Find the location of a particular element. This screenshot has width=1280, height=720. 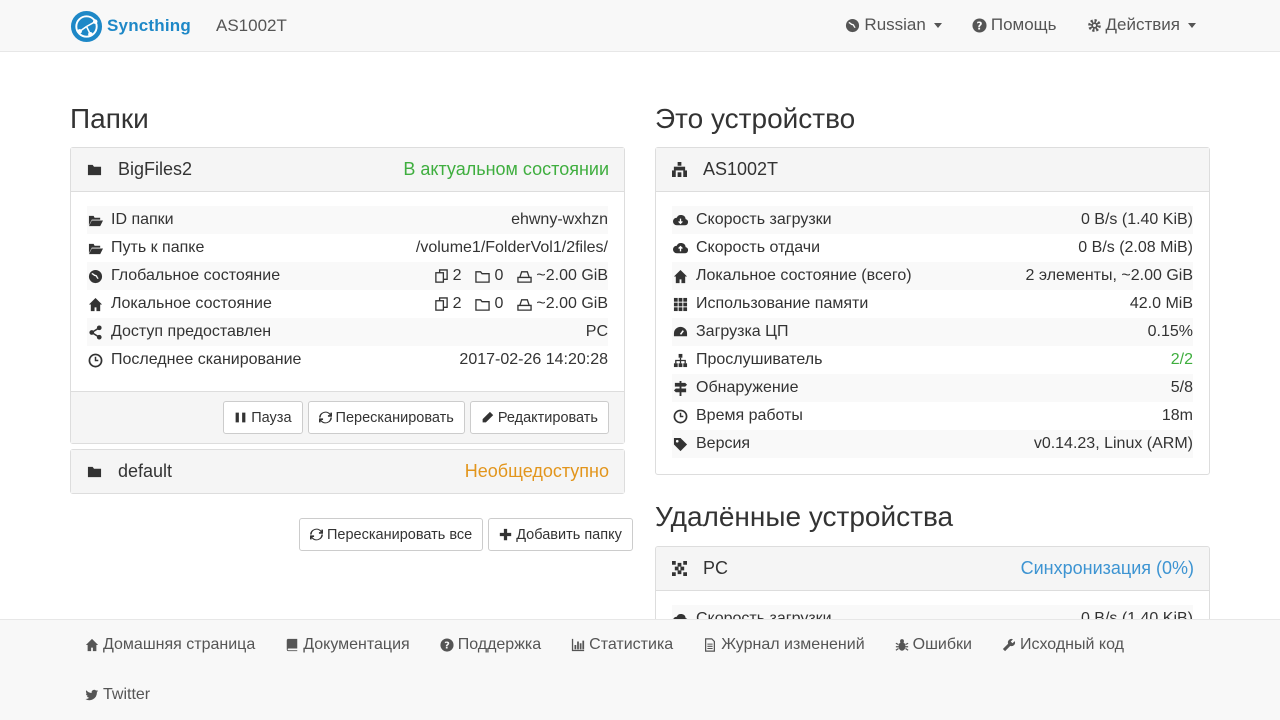

question-circle-icon: ? is located at coordinates (447, 645).